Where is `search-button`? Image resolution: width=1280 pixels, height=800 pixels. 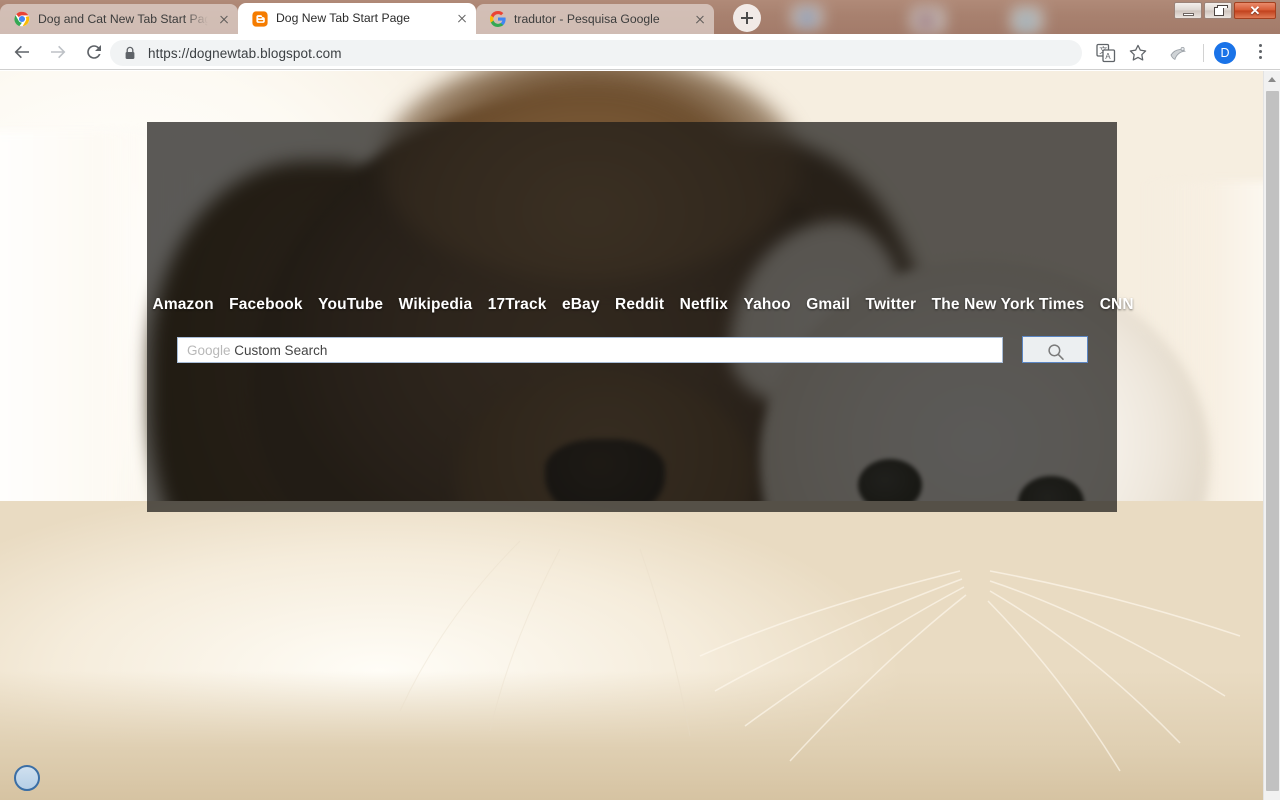
search-button is located at coordinates (1055, 349).